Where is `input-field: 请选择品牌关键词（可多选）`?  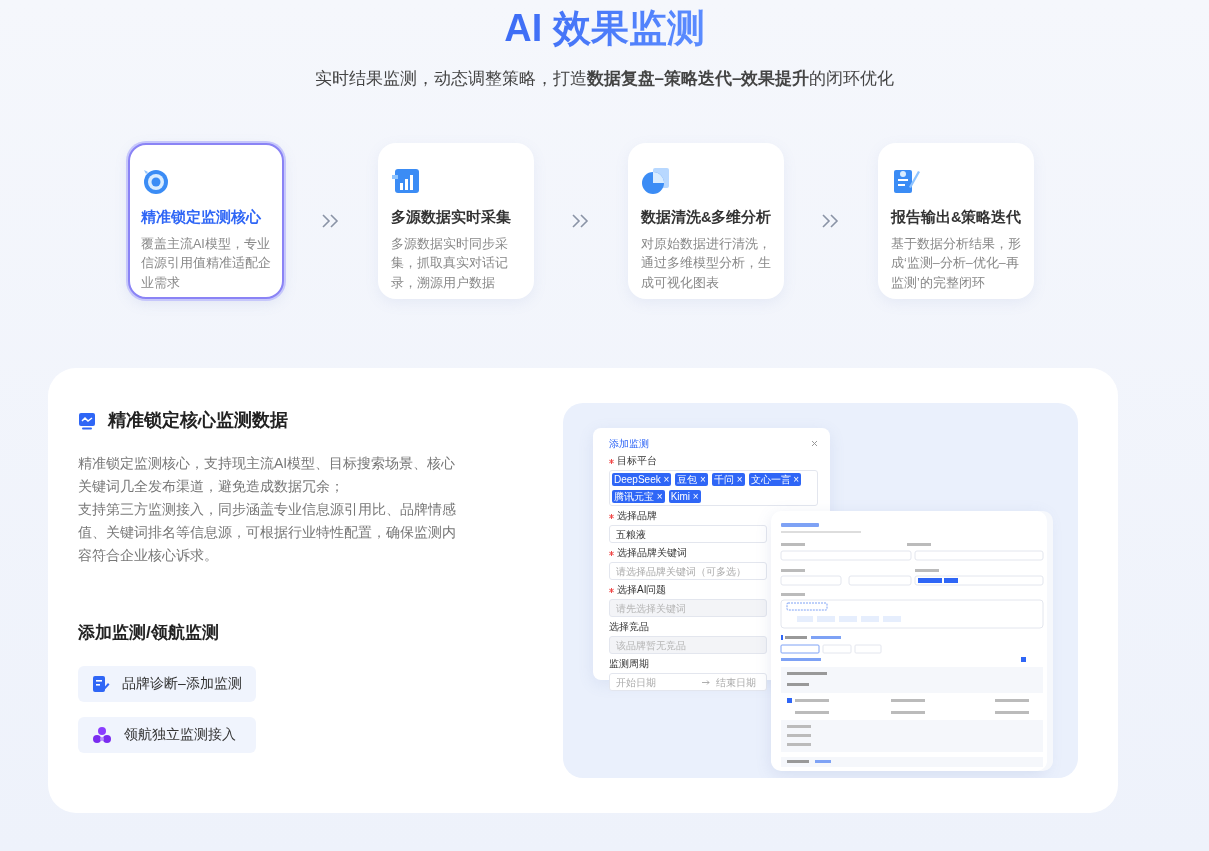
input-field: 请选择品牌关键词（可多选） is located at coordinates (688, 571).